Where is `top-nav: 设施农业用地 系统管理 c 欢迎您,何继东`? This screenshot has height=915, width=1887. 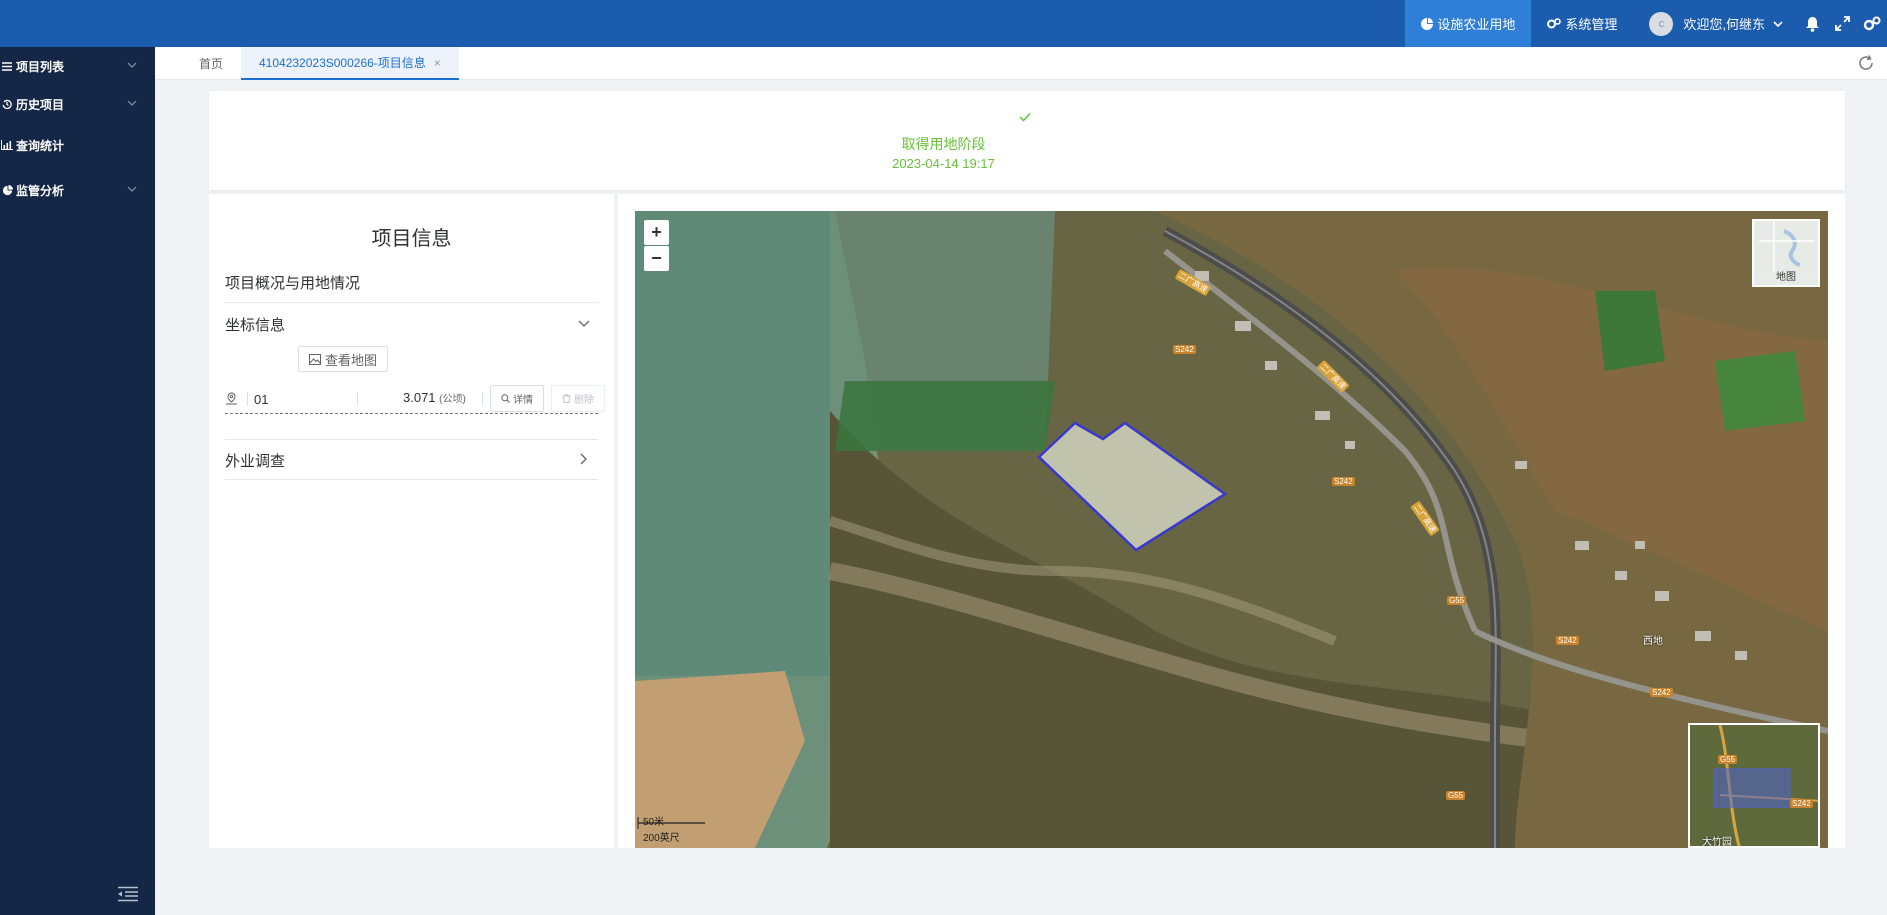 top-nav: 设施农业用地 系统管理 c 欢迎您,何继东 is located at coordinates (1646, 23).